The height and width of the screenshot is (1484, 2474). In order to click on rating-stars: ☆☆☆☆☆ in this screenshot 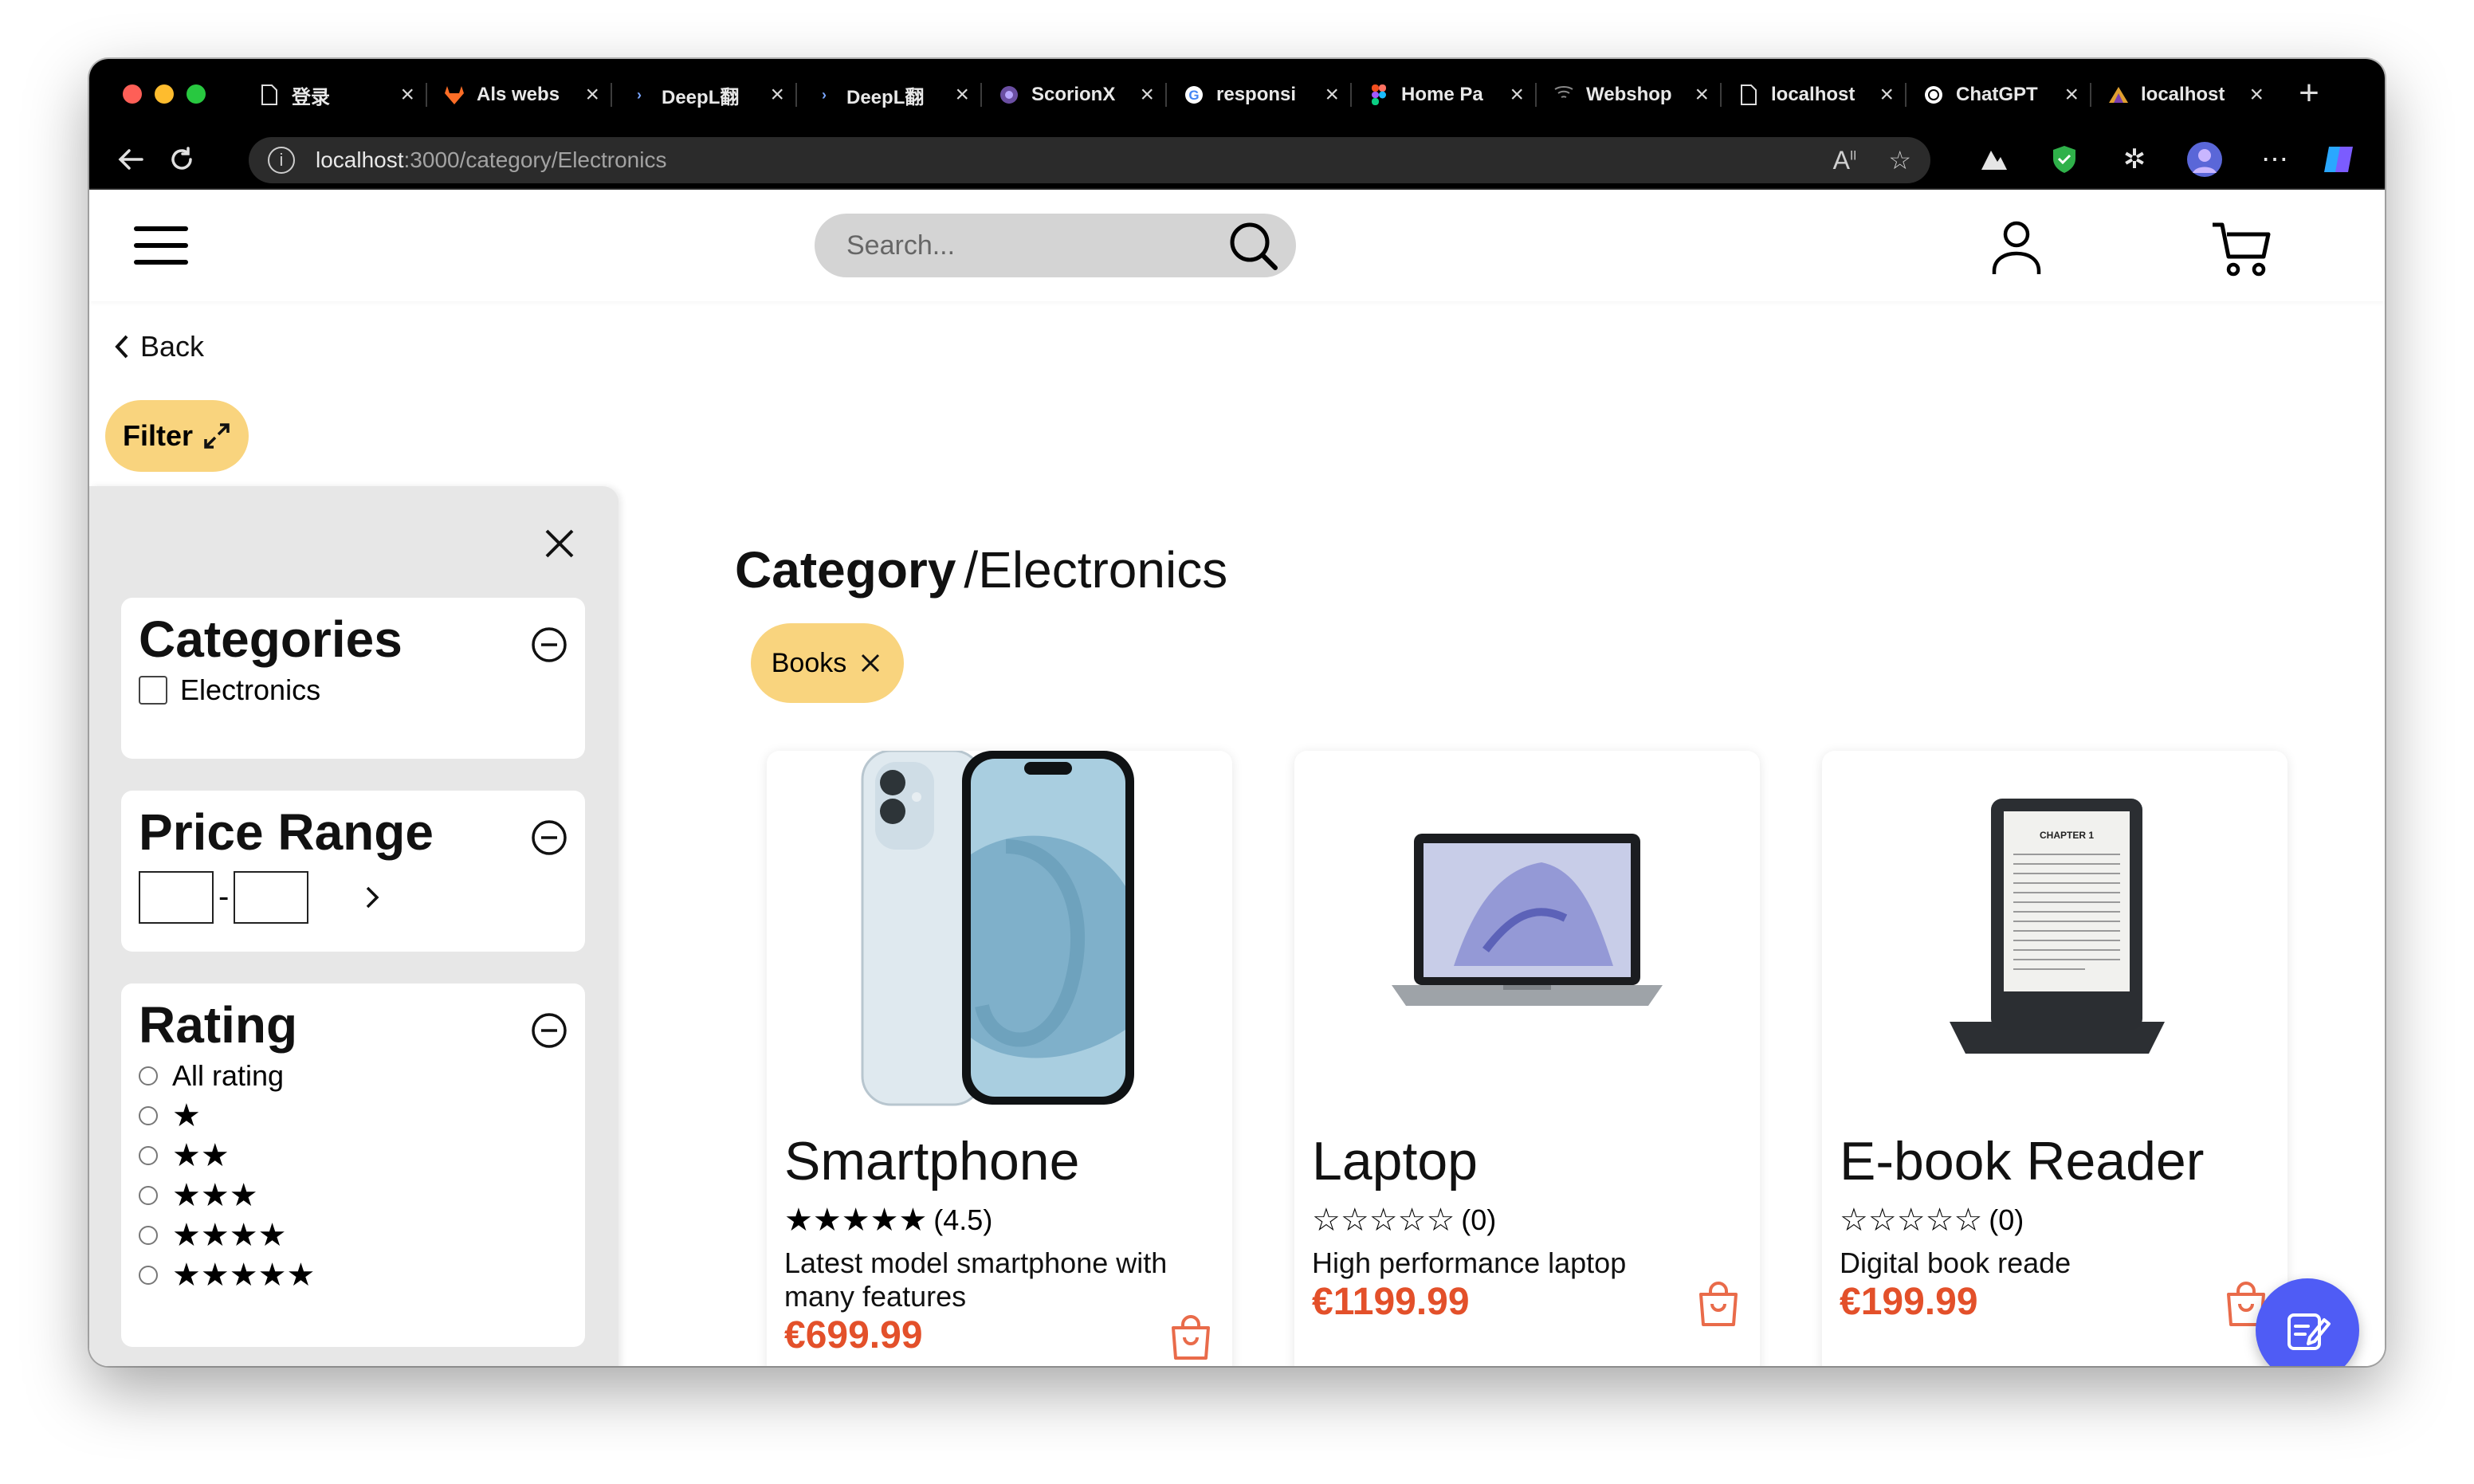, I will do `click(1911, 1220)`.